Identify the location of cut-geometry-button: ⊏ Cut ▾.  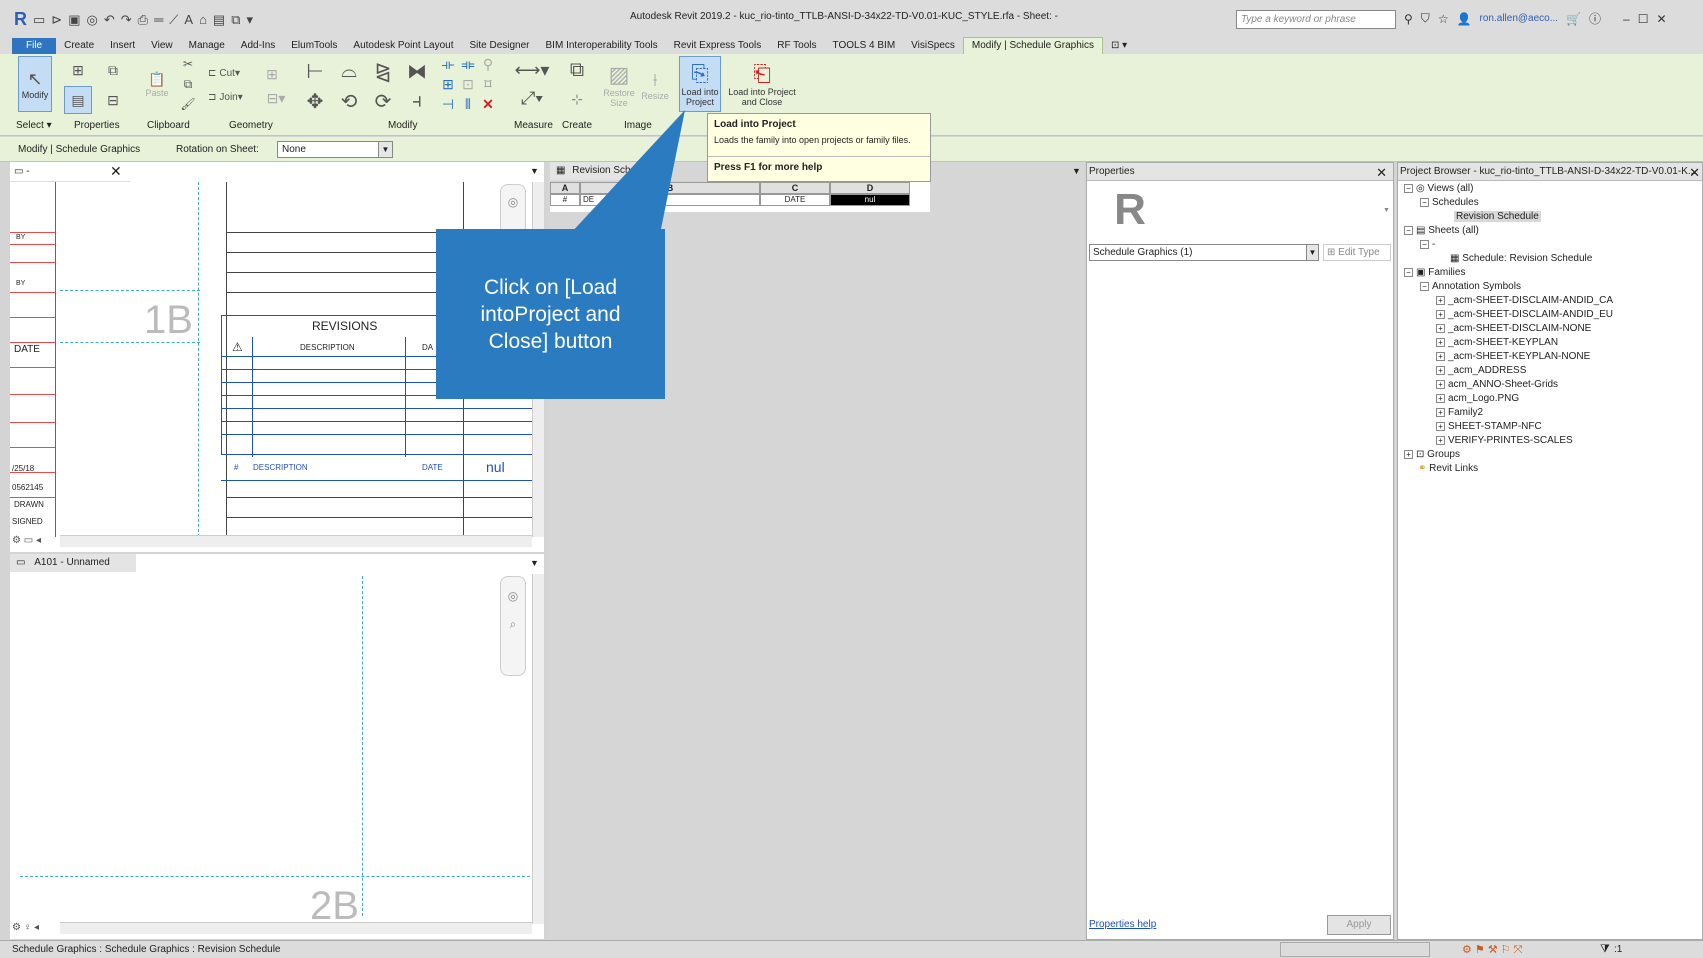
(233, 73).